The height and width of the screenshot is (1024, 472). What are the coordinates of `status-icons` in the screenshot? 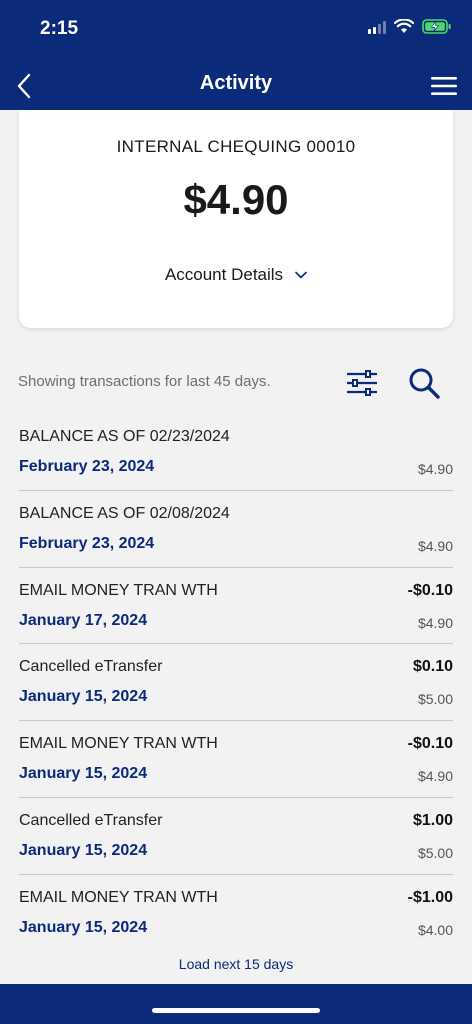 It's located at (410, 26).